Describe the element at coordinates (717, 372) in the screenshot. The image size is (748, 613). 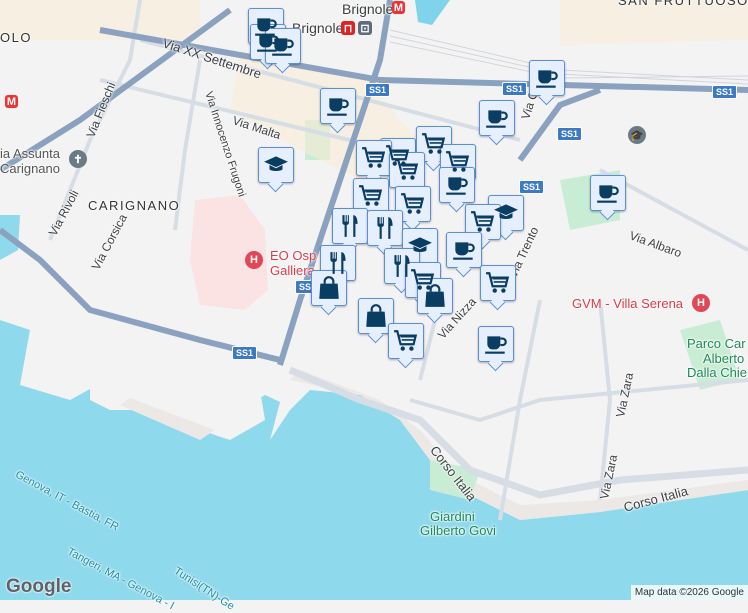
I see `park-label: Dalla Chie` at that location.